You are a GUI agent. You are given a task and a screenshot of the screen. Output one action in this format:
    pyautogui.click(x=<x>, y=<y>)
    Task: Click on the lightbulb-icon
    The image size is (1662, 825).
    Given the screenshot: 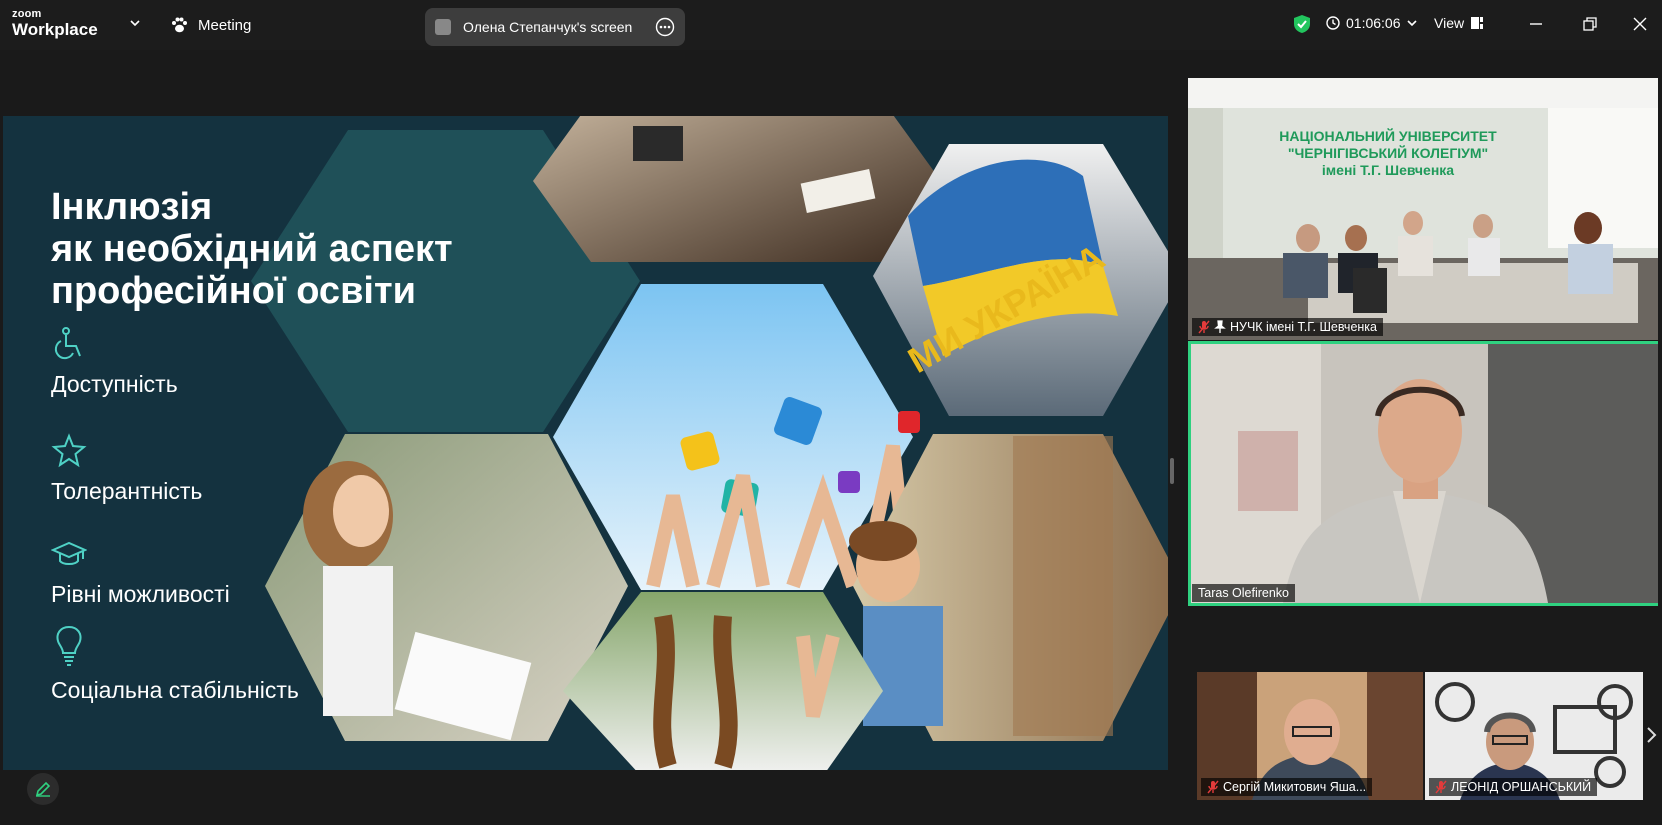 What is the action you would take?
    pyautogui.click(x=69, y=645)
    